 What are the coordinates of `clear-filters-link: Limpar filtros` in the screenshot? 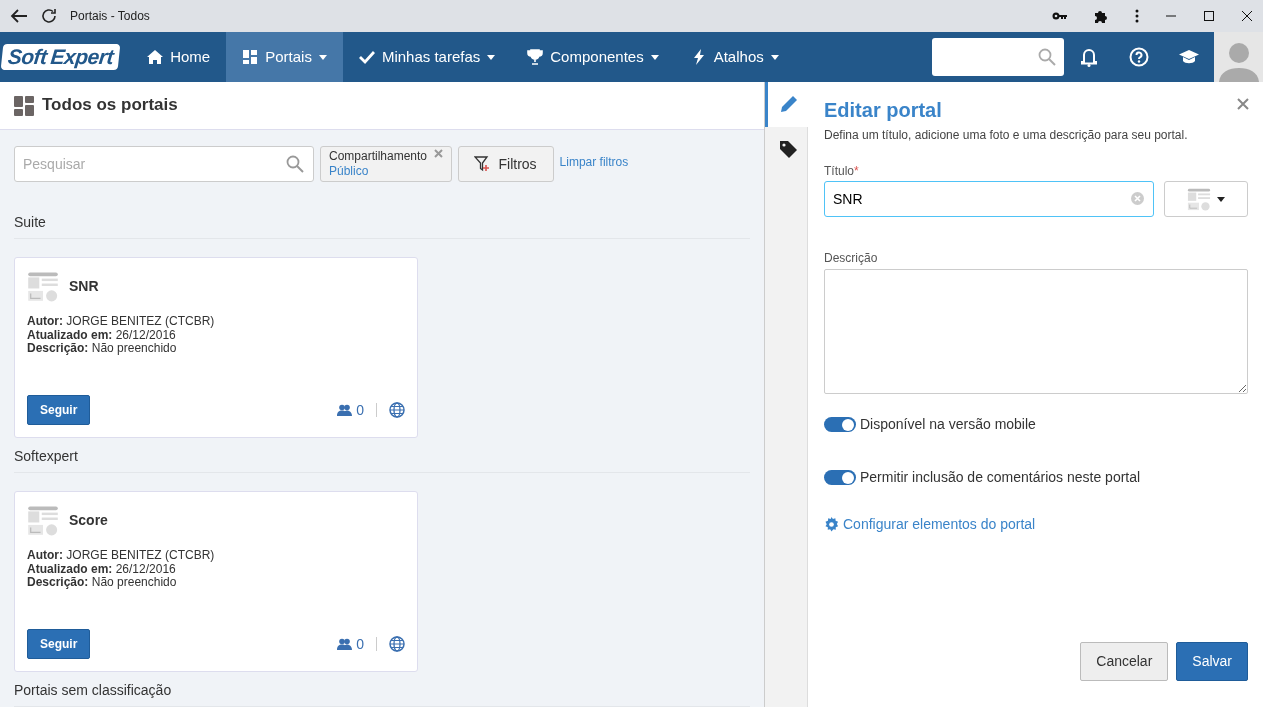 It's located at (594, 162).